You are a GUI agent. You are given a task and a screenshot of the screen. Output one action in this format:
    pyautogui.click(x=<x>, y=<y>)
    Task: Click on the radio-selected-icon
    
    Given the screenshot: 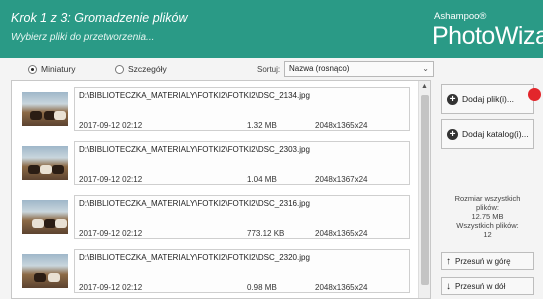 What is the action you would take?
    pyautogui.click(x=32, y=69)
    